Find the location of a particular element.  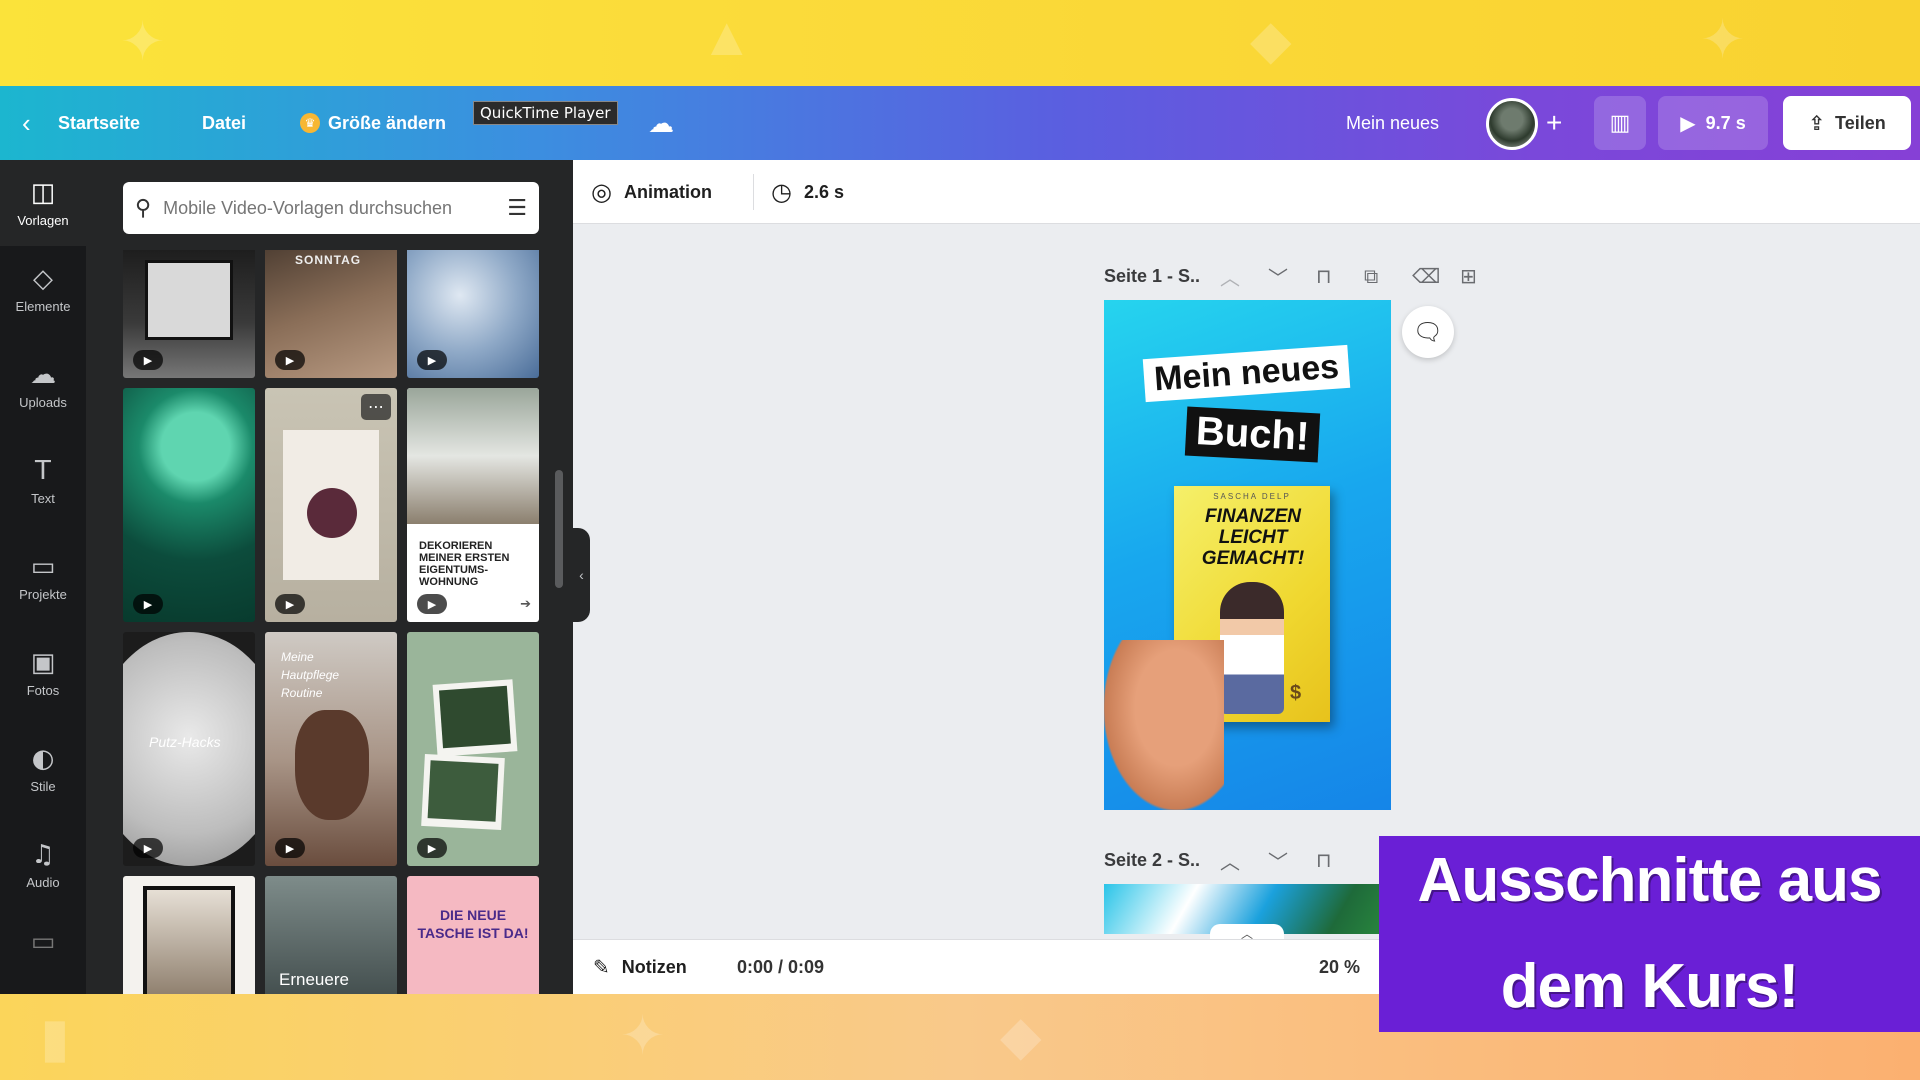

duplicate-icon: ⧉ is located at coordinates (1371, 276).